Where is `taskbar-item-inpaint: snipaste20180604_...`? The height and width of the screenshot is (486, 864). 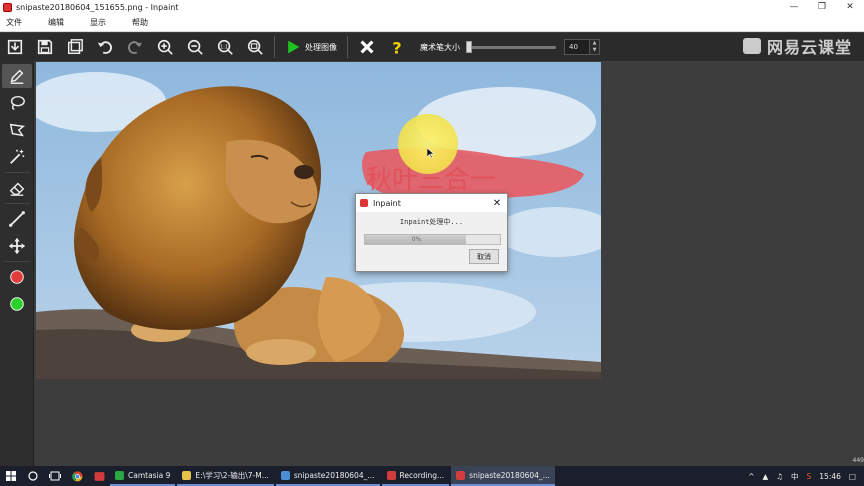 taskbar-item-inpaint: snipaste20180604_... is located at coordinates (503, 476).